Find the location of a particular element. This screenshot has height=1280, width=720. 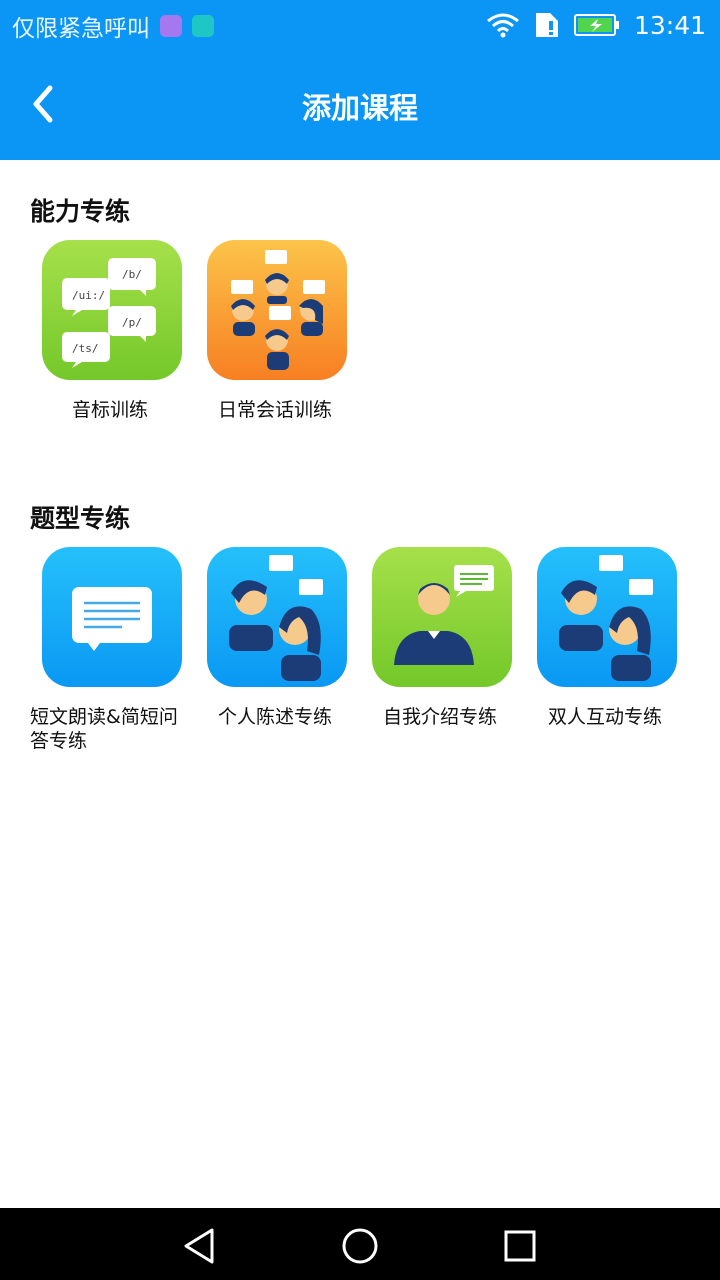

phonetic-bubble-ts: /ts/ is located at coordinates (85, 348).